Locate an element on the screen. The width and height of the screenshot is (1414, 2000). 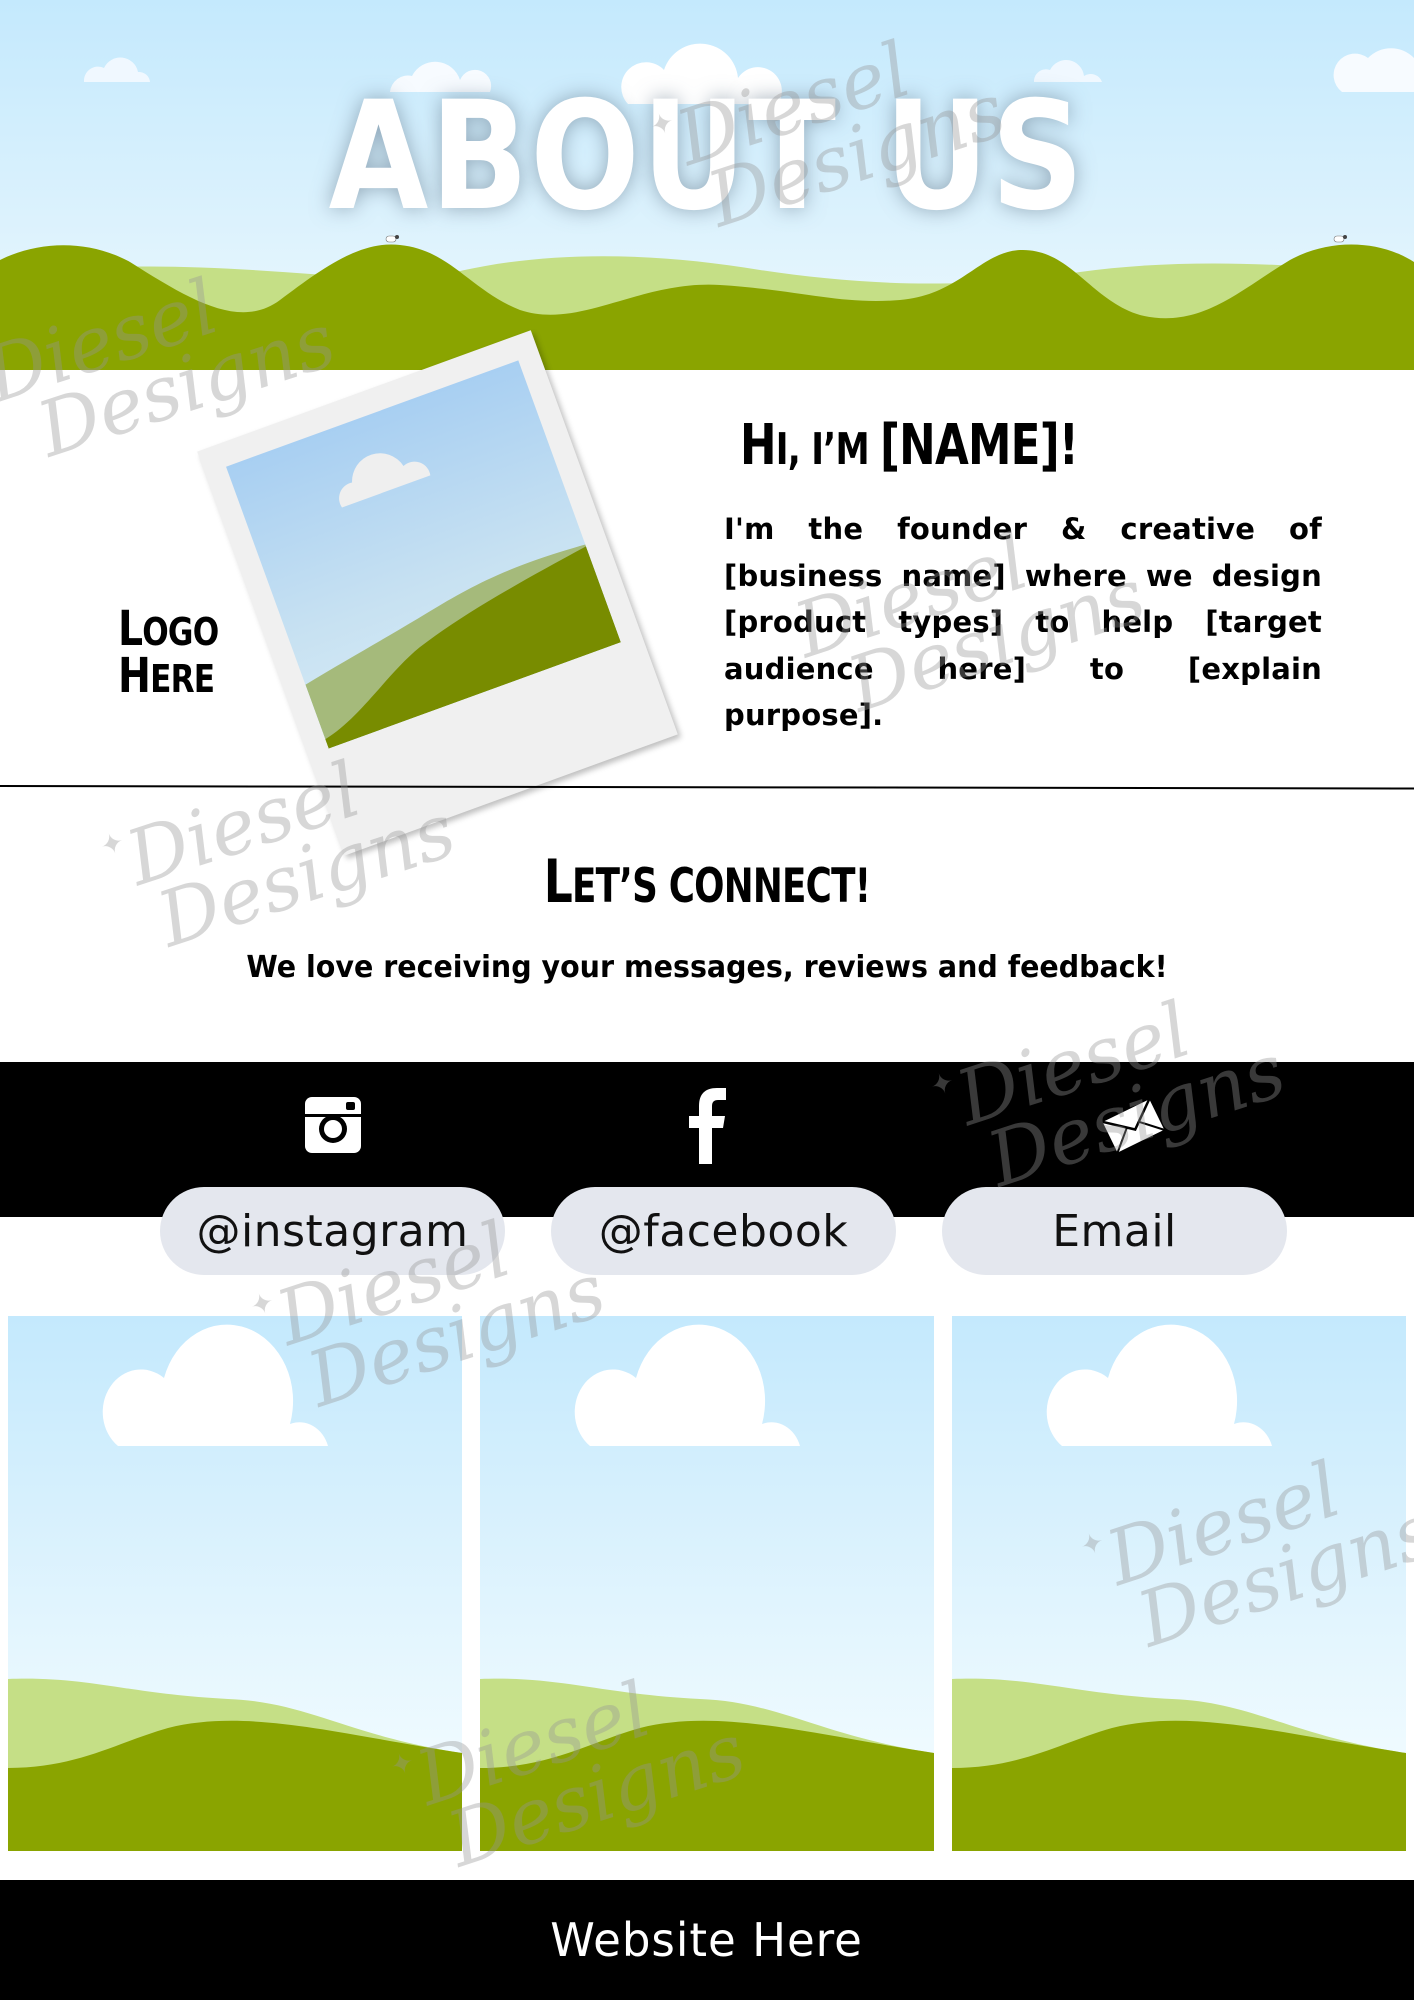
page-title: ABOUT US is located at coordinates (707, 157).